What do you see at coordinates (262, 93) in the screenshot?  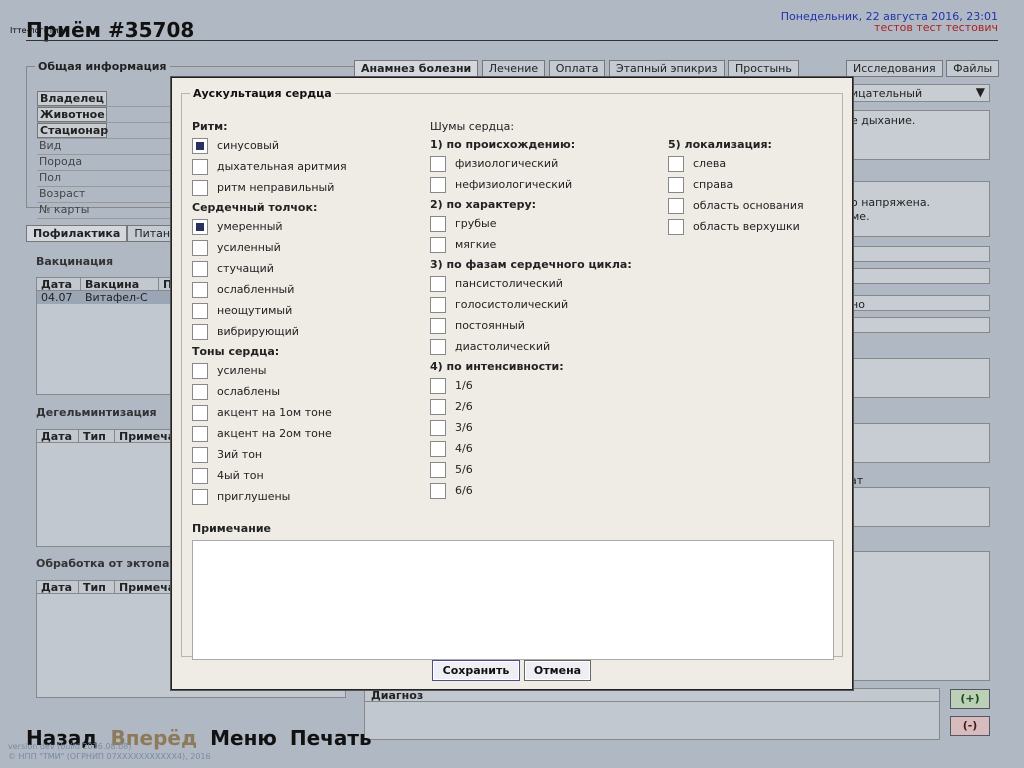 I see `dialog-title: Аускультация сердца` at bounding box center [262, 93].